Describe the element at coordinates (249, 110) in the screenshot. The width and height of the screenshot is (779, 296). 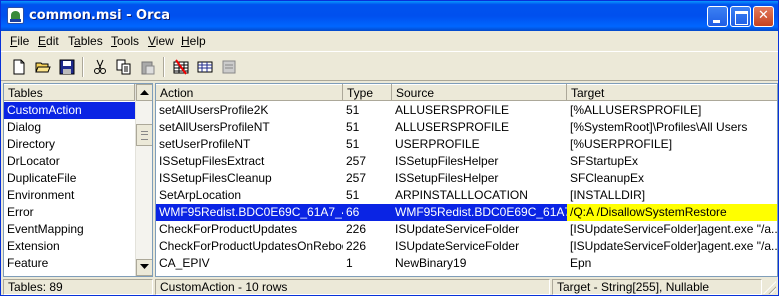
I see `cell-action: setAllUsersProfile2K` at that location.